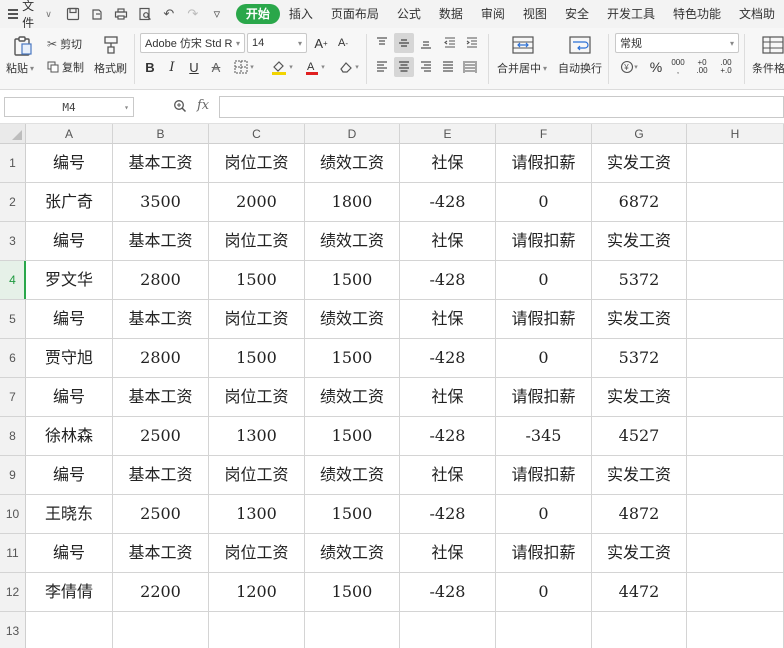 This screenshot has width=784, height=648. I want to click on cell-e8: -428, so click(448, 436).